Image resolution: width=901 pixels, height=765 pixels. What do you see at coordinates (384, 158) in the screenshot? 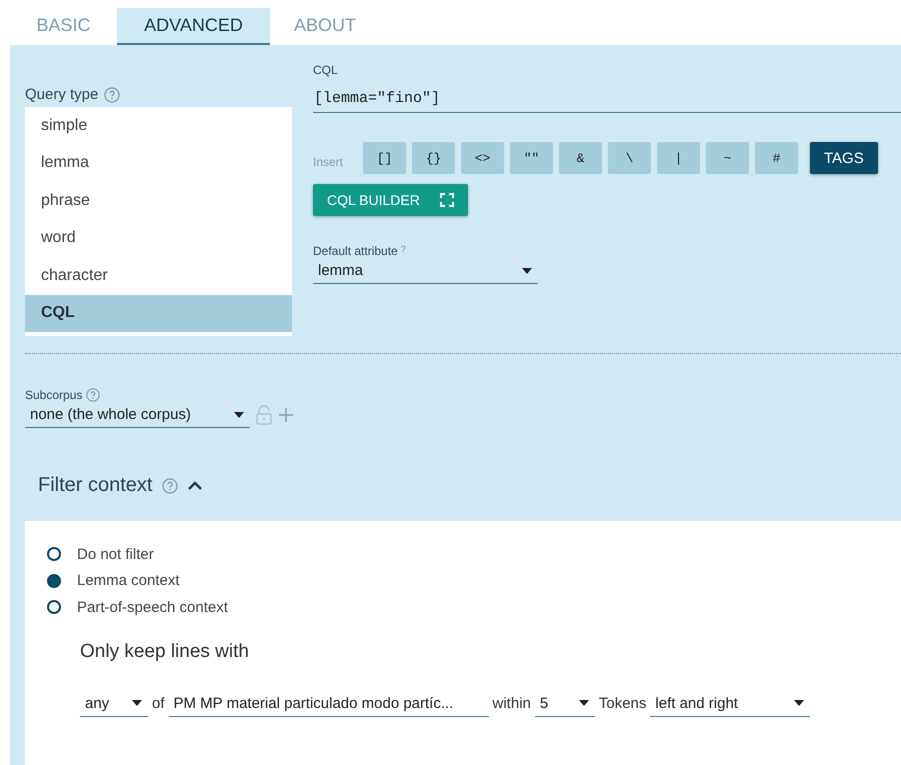
I see `insert-button: []` at bounding box center [384, 158].